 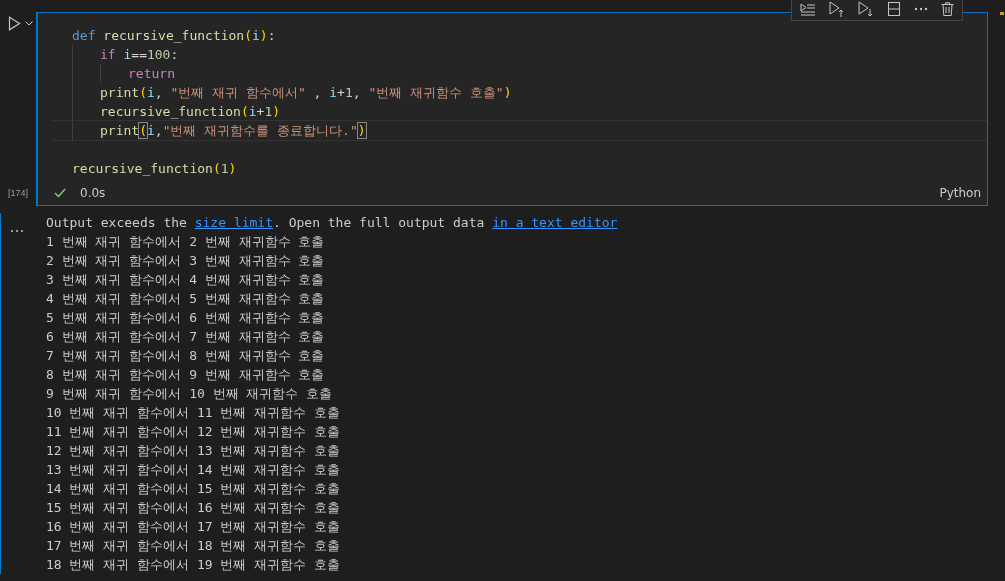 What do you see at coordinates (191, 112) in the screenshot?
I see `code-line: recursive_function(i+1)` at bounding box center [191, 112].